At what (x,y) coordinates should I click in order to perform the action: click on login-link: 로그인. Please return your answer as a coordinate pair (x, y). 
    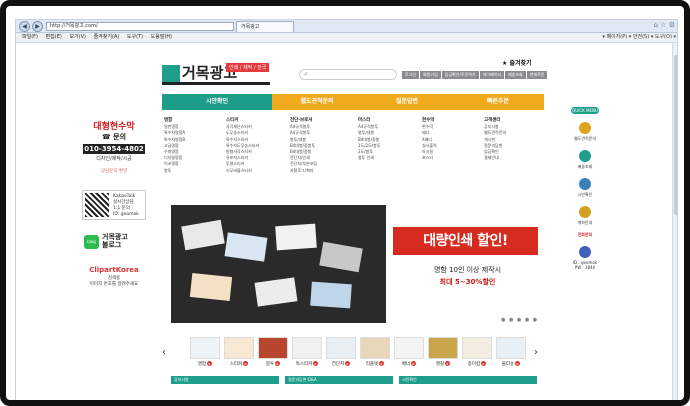
    Looking at the image, I should click on (411, 75).